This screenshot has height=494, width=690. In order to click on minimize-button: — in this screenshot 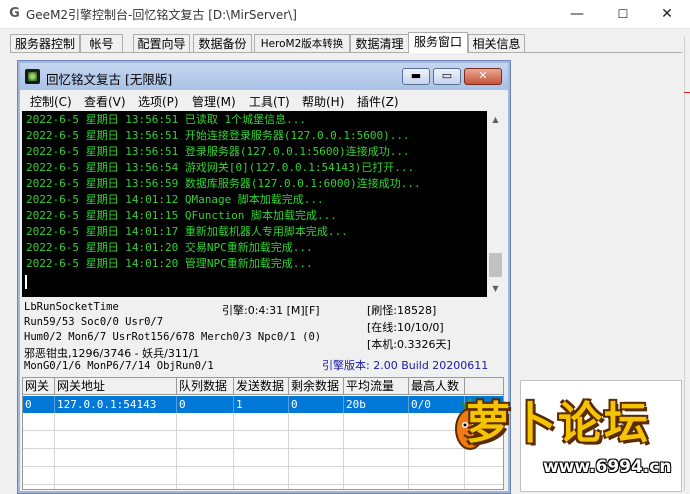, I will do `click(577, 14)`.